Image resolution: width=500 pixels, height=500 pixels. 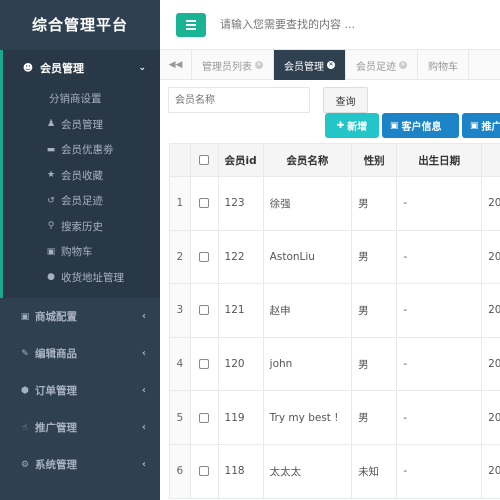 I want to click on query-button: 查询, so click(x=345, y=100).